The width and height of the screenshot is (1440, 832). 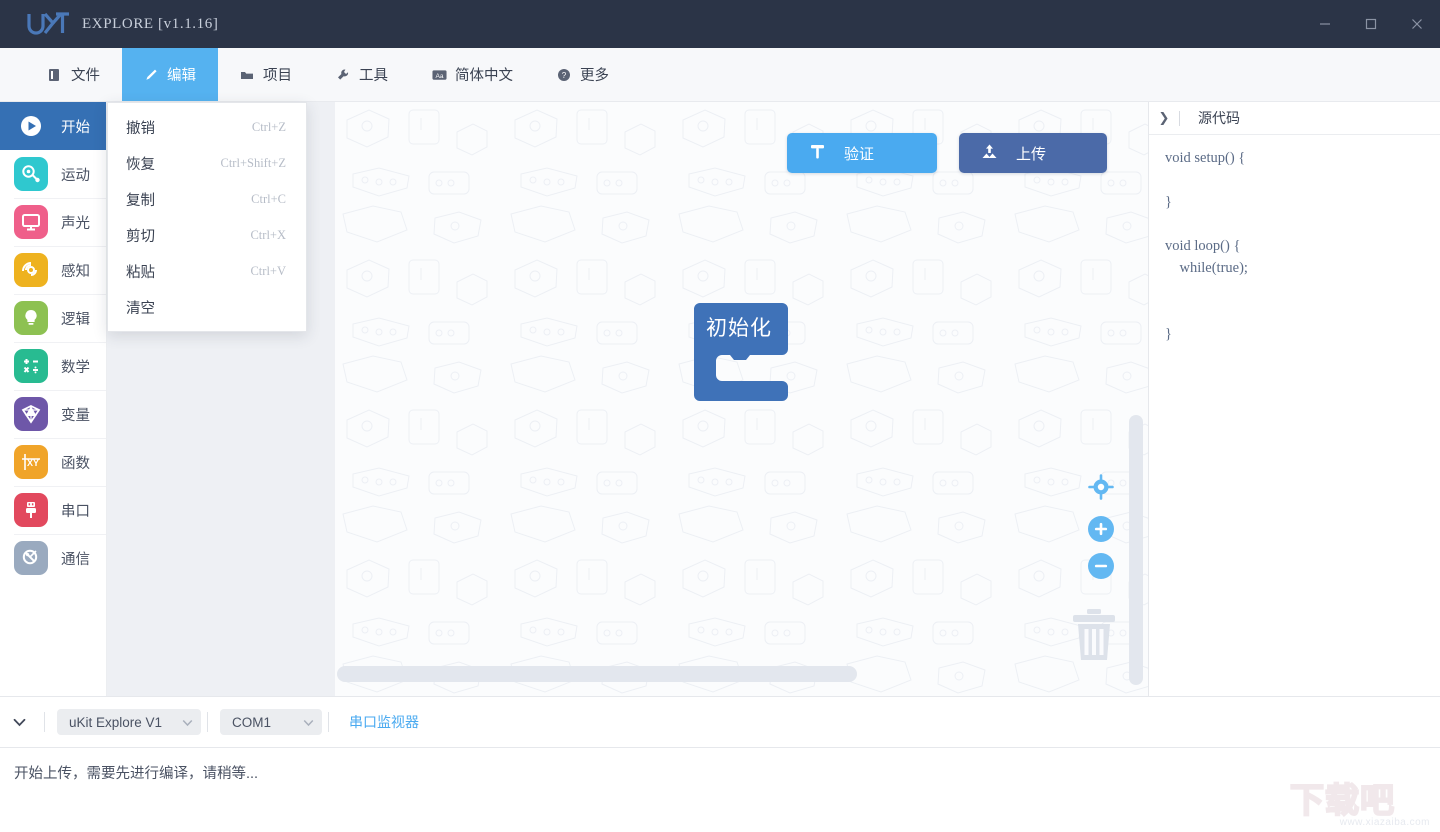 What do you see at coordinates (53, 510) in the screenshot?
I see `sidebar-item-serial: 串口` at bounding box center [53, 510].